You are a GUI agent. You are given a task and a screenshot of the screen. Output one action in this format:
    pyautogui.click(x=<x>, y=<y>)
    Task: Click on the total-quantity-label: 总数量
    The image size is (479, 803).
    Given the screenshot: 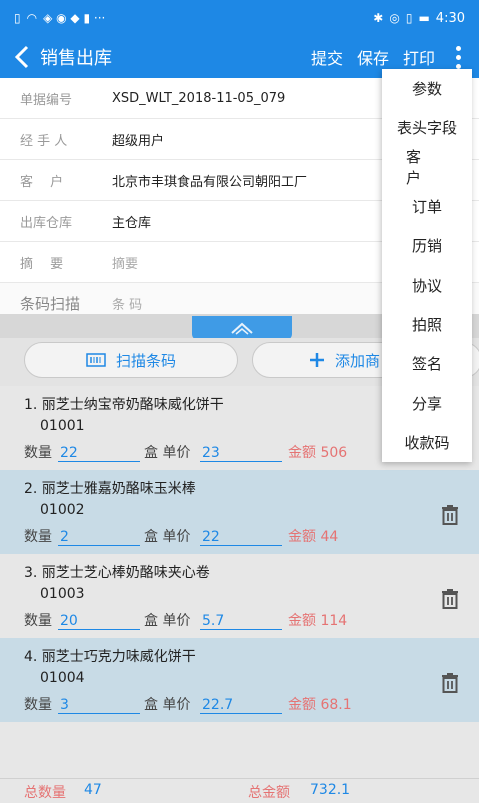 What is the action you would take?
    pyautogui.click(x=45, y=793)
    